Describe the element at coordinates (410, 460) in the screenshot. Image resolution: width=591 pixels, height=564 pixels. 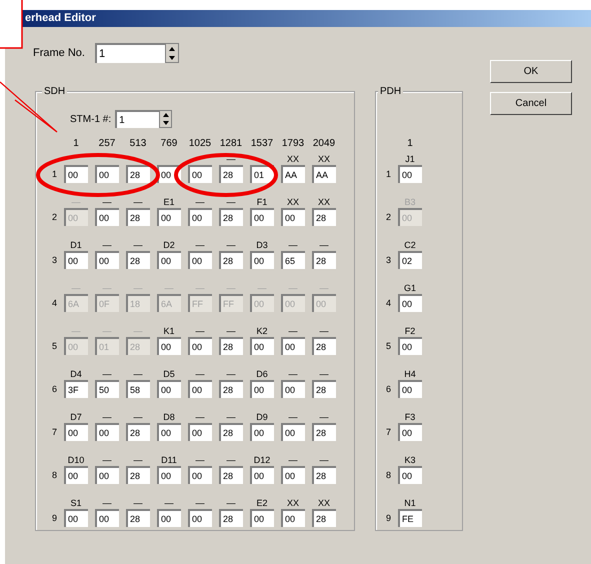
I see `byte-label: K3` at that location.